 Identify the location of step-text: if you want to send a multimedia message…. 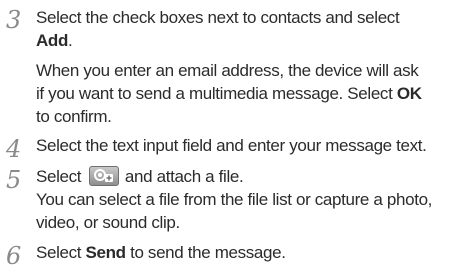
(216, 93).